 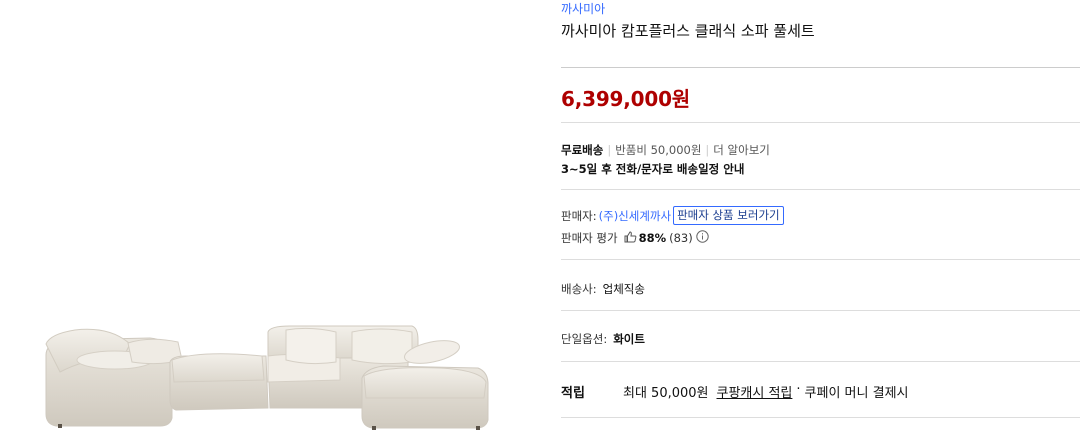 I want to click on seller-rating: 판매자 평가 88% (83), so click(x=635, y=238).